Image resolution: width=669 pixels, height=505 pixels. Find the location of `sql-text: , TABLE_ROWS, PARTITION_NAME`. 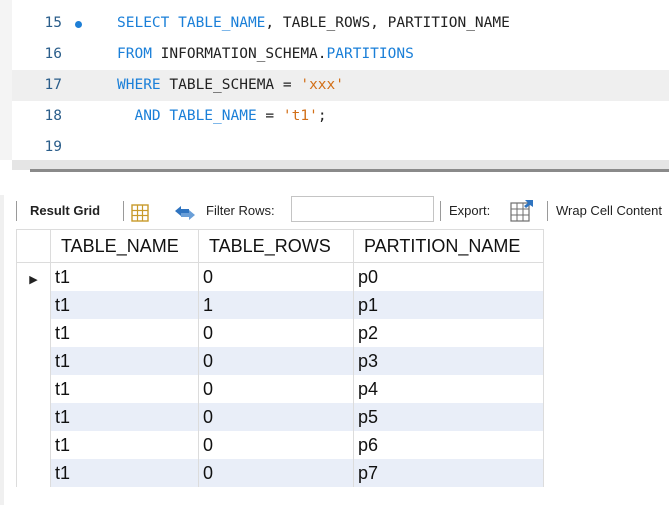

sql-text: , TABLE_ROWS, PARTITION_NAME is located at coordinates (387, 23).